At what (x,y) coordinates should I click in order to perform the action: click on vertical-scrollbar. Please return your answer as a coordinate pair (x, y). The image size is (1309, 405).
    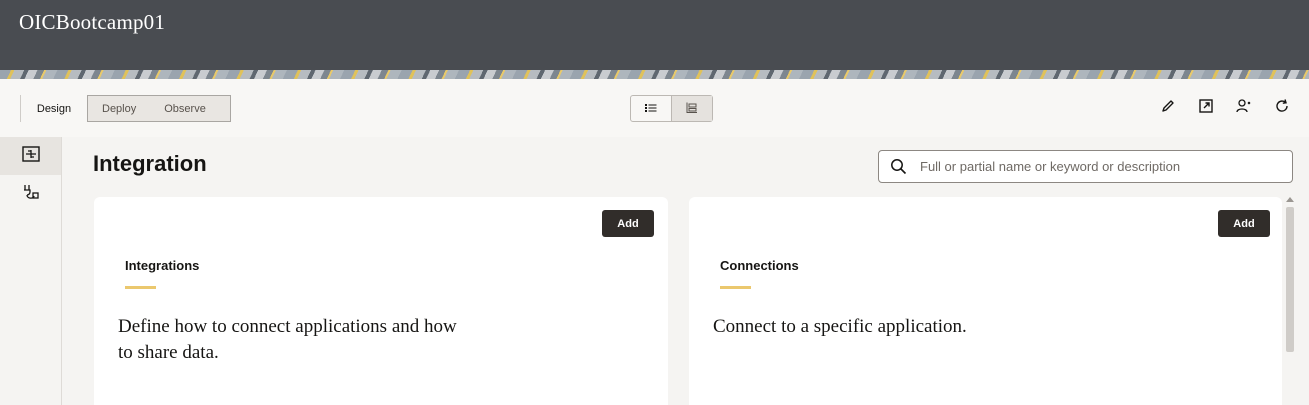
    Looking at the image, I should click on (1290, 301).